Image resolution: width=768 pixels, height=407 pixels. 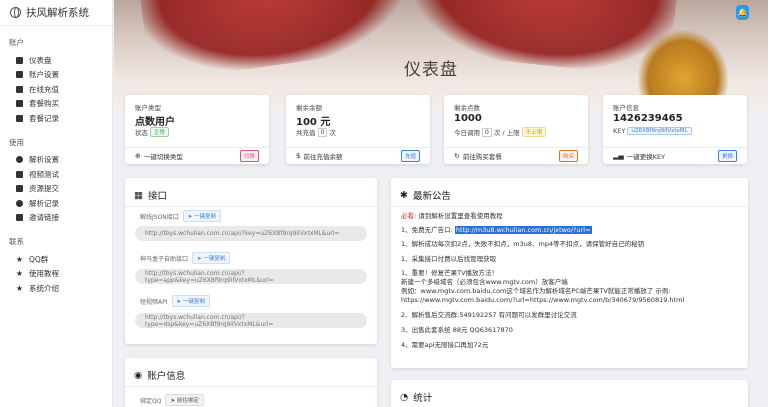 What do you see at coordinates (56, 259) in the screenshot?
I see `sidebar-item: ★ QQ群` at bounding box center [56, 259].